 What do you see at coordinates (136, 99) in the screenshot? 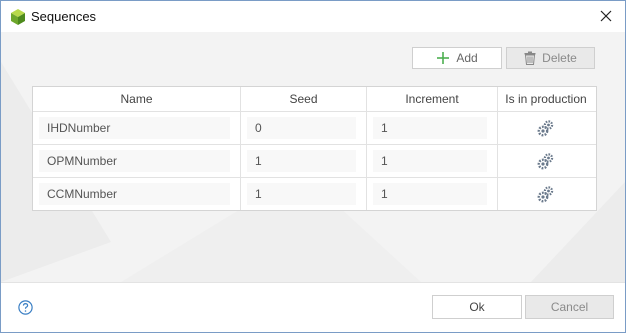
I see `column-header-name: Name` at bounding box center [136, 99].